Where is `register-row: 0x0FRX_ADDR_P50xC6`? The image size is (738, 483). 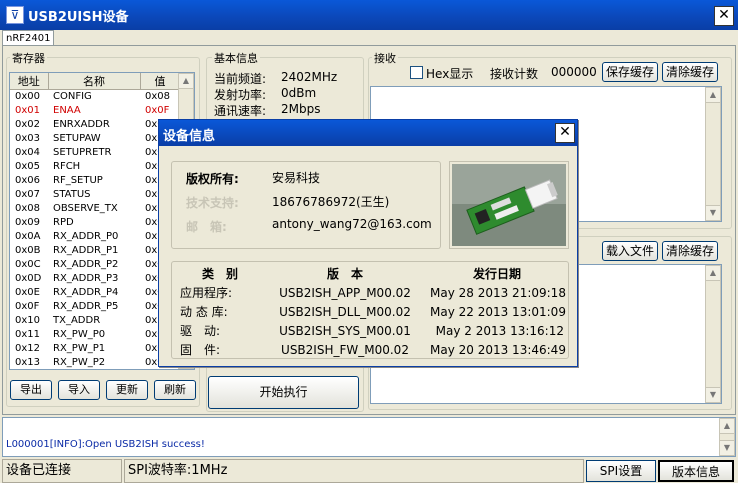
register-row: 0x0FRX_ADDR_P50xC6 is located at coordinates (95, 307).